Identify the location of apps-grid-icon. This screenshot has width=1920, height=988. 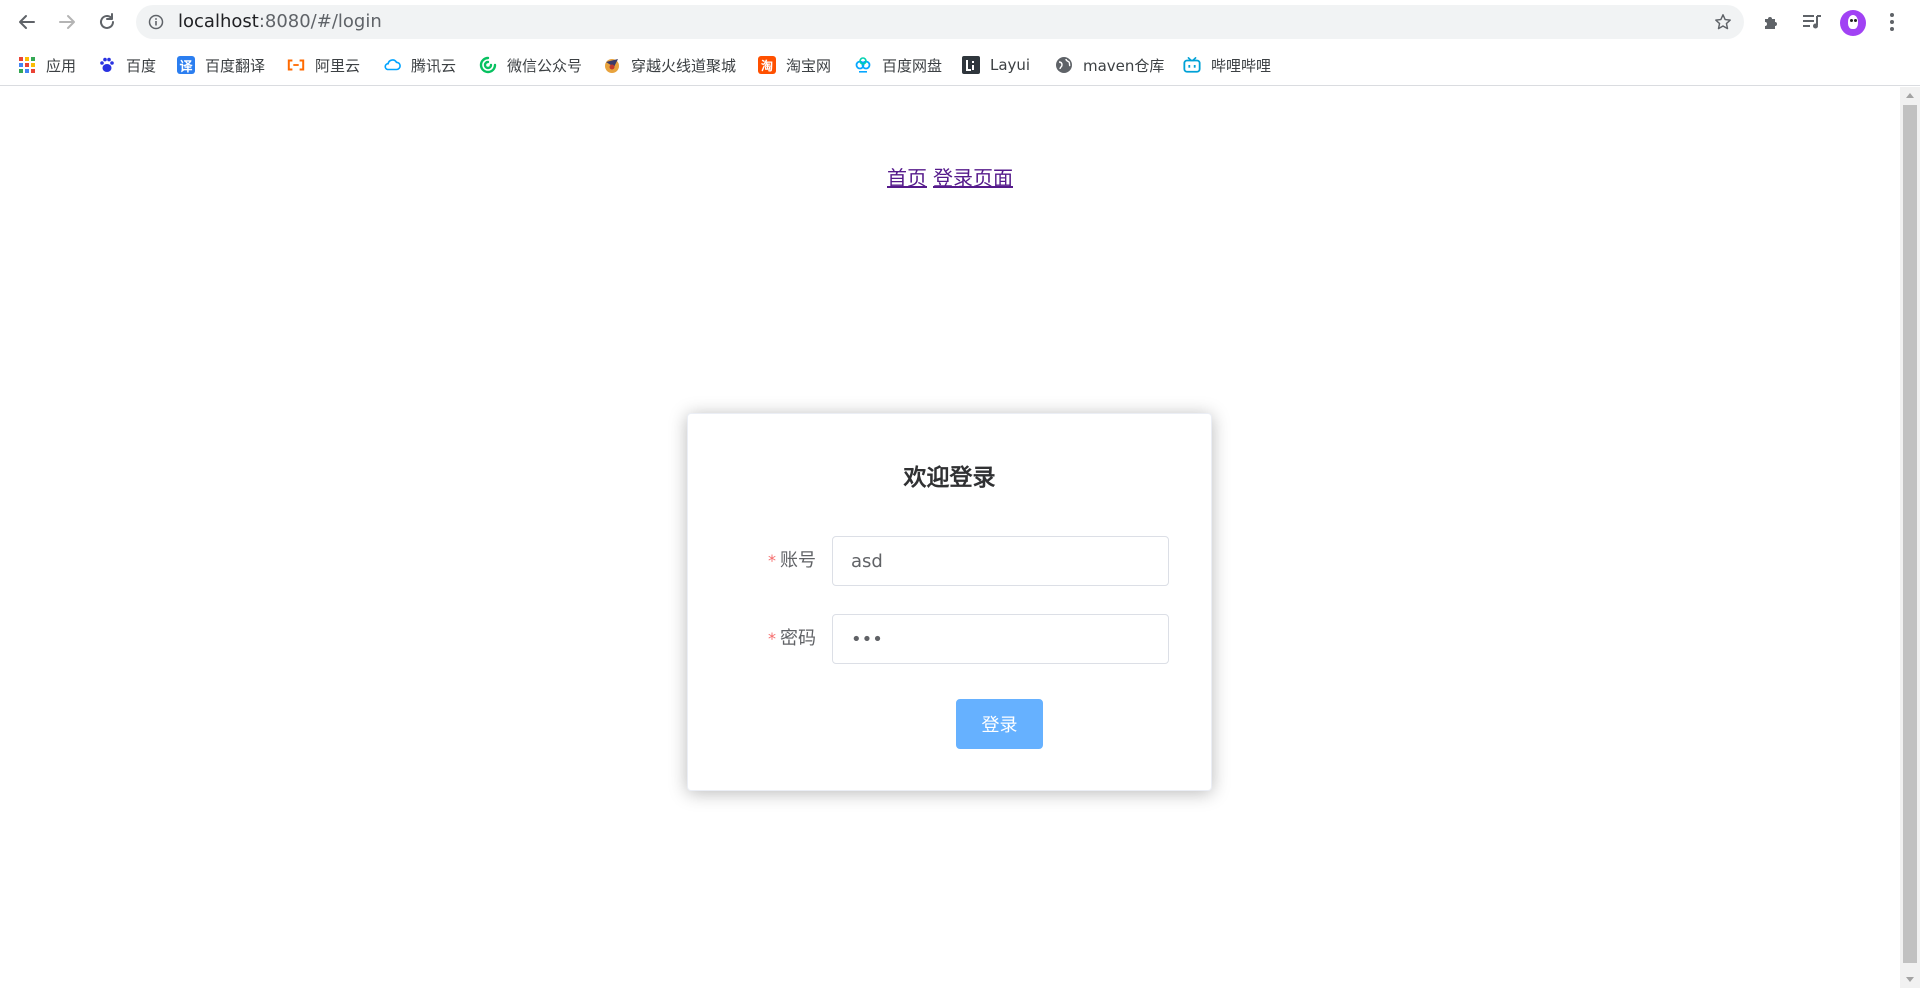
(27, 65).